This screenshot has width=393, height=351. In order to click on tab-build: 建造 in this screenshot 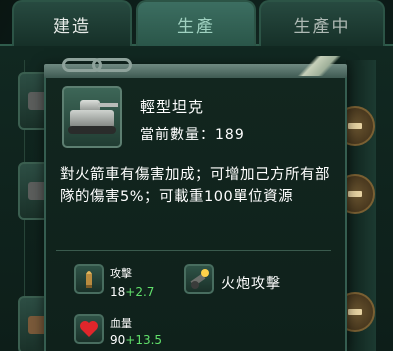, I will do `click(72, 23)`.